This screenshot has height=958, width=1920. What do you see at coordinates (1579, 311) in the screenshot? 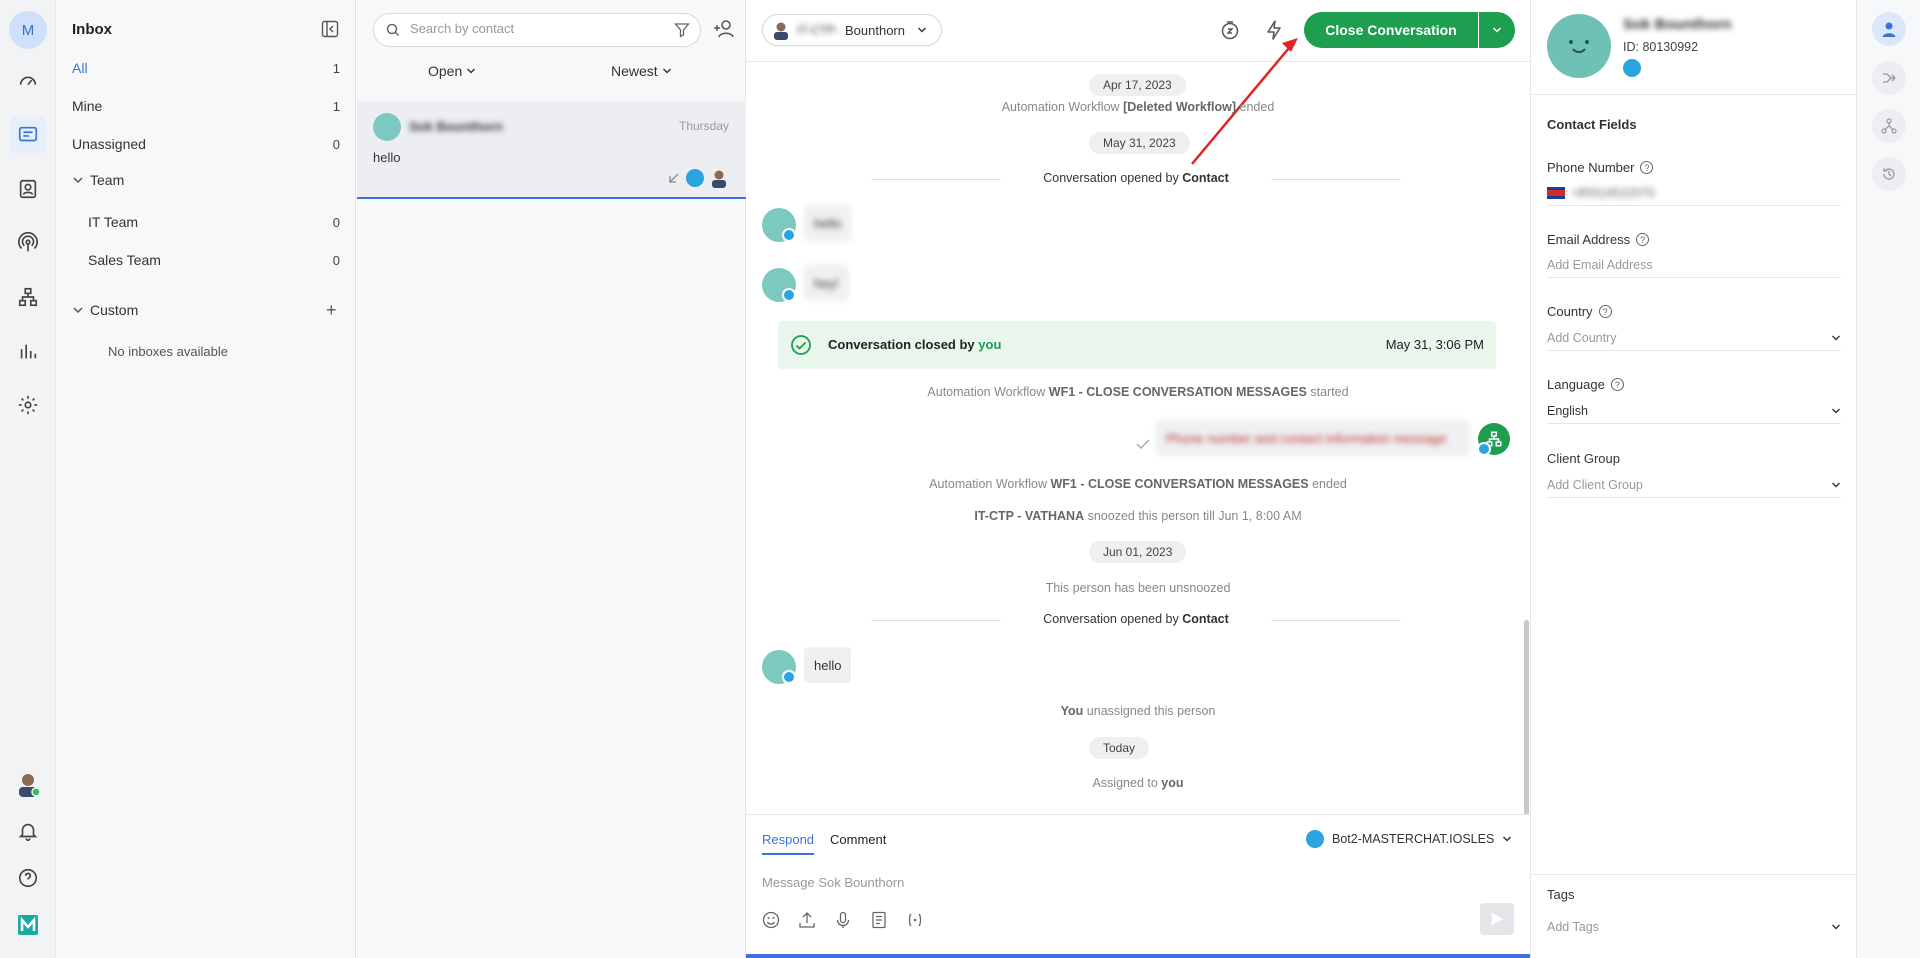
I see `country-label: Country?` at bounding box center [1579, 311].